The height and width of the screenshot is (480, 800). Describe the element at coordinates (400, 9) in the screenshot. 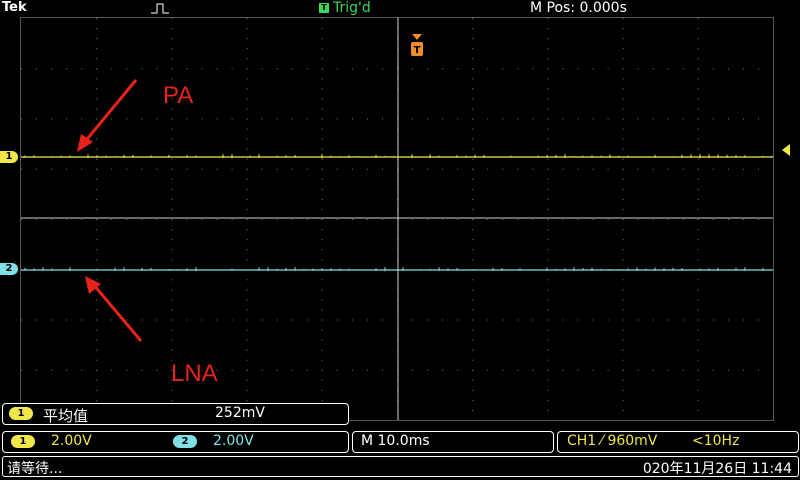

I see `top-status-bar: Tek T Trig'd M Pos: 0.000s` at that location.